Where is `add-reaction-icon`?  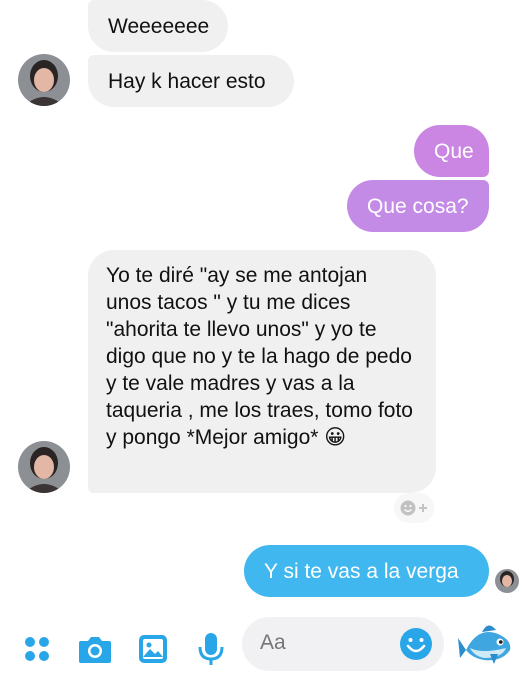 add-reaction-icon is located at coordinates (413, 508).